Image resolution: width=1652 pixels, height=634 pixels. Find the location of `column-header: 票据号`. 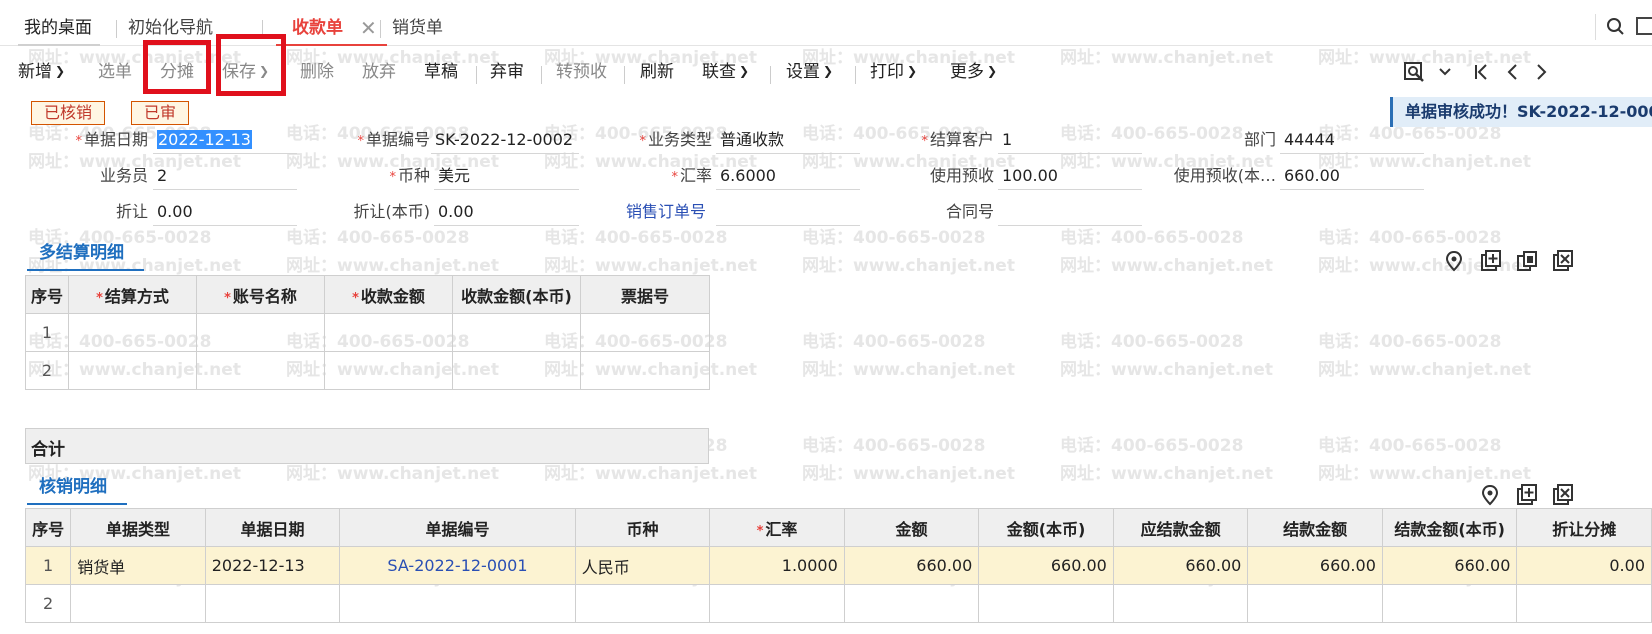

column-header: 票据号 is located at coordinates (645, 294).